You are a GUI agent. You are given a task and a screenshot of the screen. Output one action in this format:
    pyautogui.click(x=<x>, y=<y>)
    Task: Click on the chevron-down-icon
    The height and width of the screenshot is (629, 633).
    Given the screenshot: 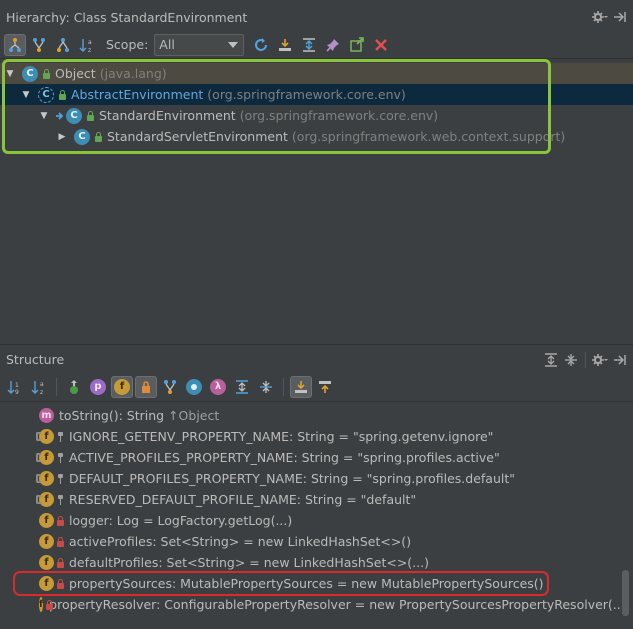 What is the action you would take?
    pyautogui.click(x=233, y=44)
    